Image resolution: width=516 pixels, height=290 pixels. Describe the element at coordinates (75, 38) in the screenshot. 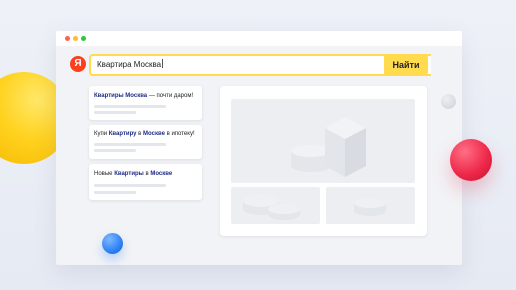

I see `minimize-window-button` at that location.